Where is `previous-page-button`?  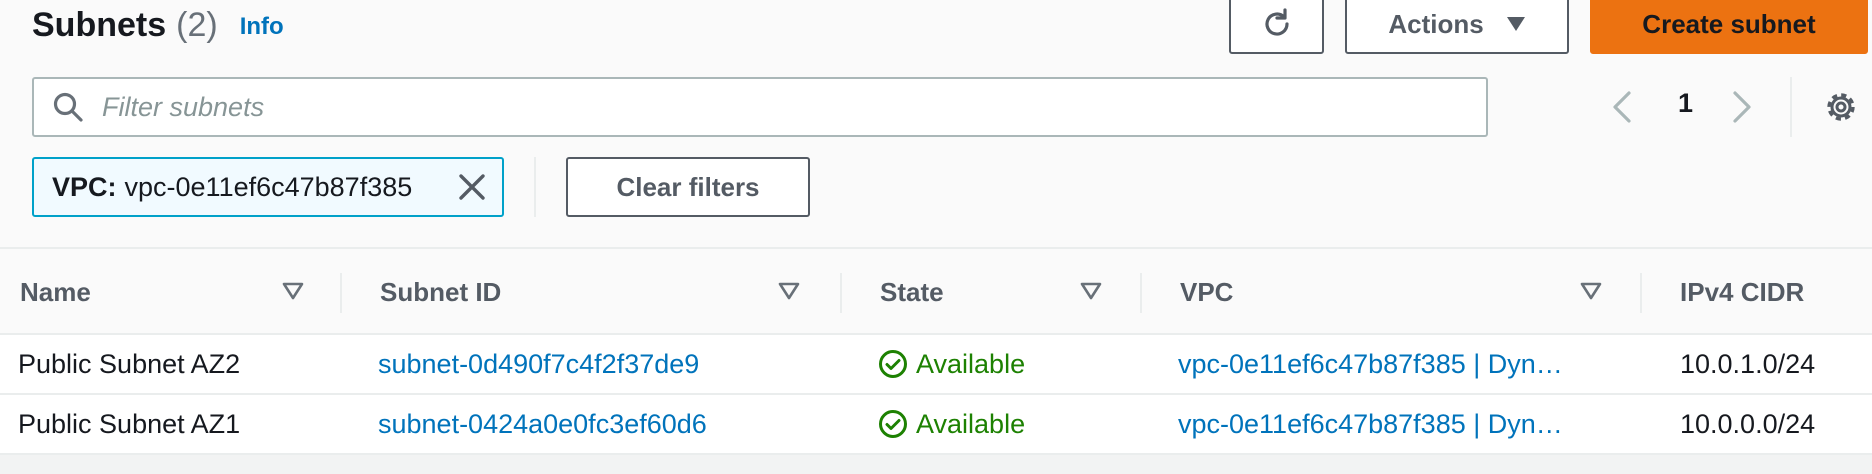 previous-page-button is located at coordinates (1630, 107).